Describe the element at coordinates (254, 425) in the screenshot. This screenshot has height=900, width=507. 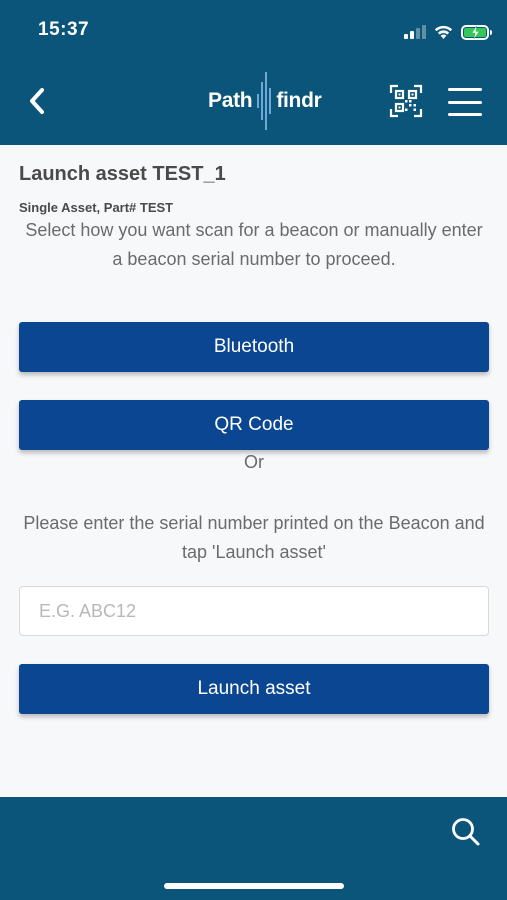
I see `qr-code-button: QR Code` at that location.